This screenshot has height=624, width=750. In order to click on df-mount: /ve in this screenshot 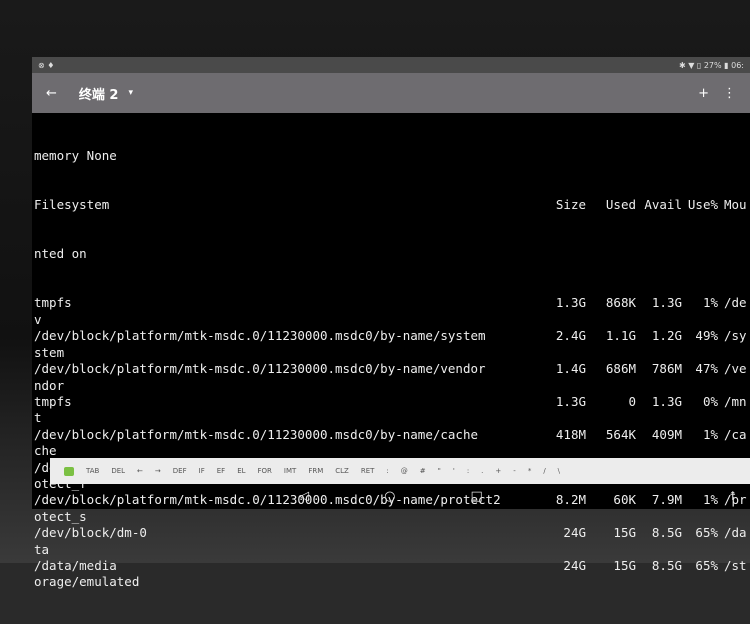, I will do `click(735, 369)`.